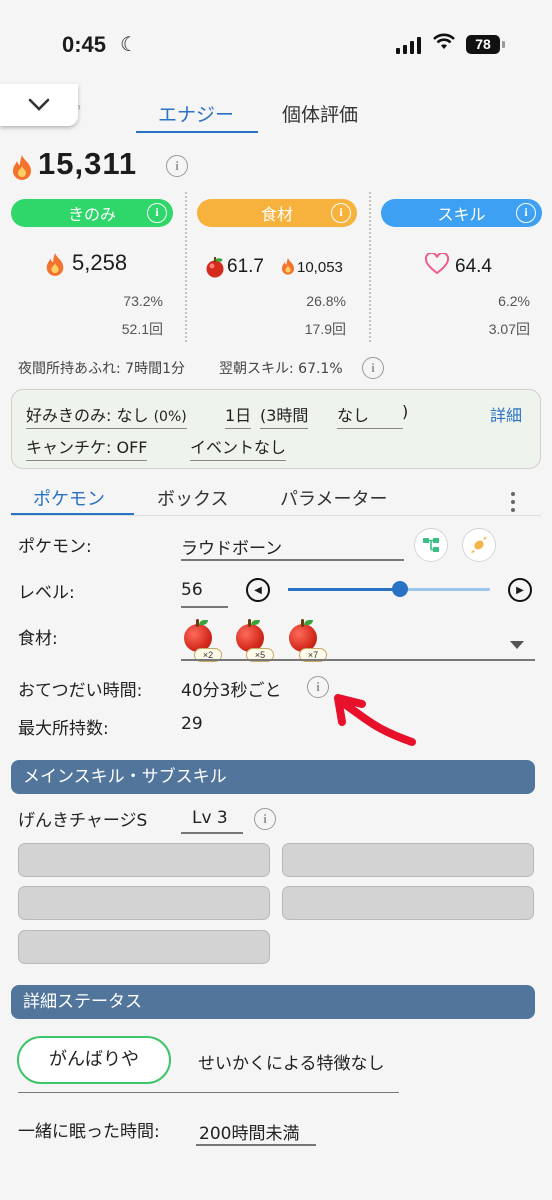 This screenshot has width=552, height=1200. I want to click on tree-icon, so click(431, 545).